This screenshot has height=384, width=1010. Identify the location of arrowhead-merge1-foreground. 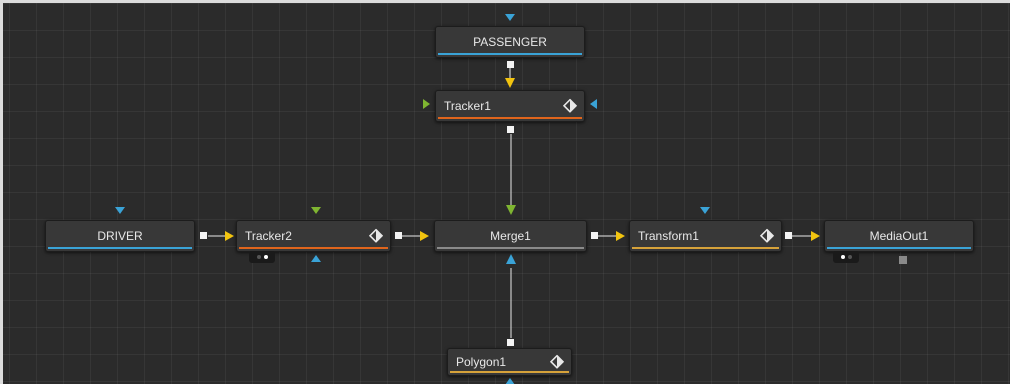
(511, 210).